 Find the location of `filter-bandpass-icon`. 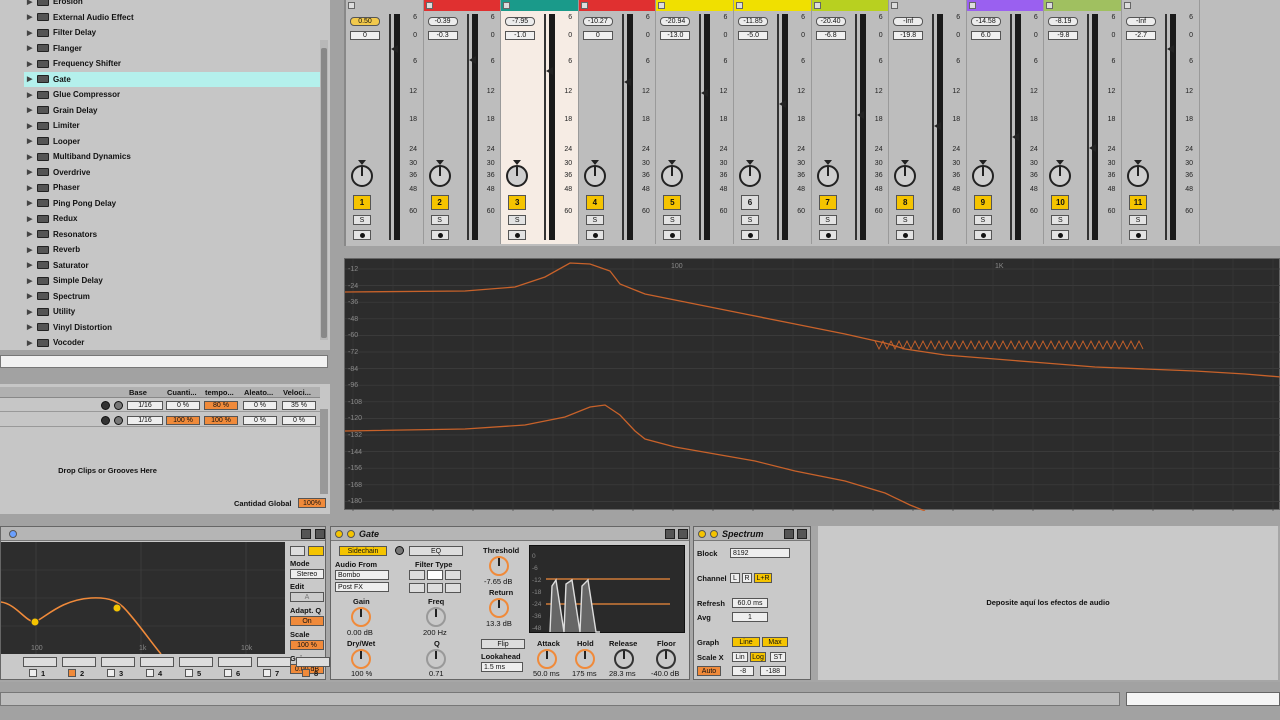

filter-bandpass-icon is located at coordinates (435, 575).